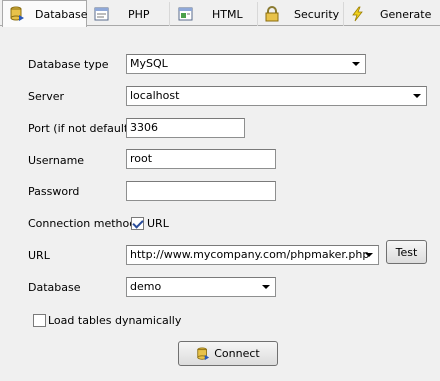  What do you see at coordinates (272, 14) in the screenshot?
I see `lock-icon` at bounding box center [272, 14].